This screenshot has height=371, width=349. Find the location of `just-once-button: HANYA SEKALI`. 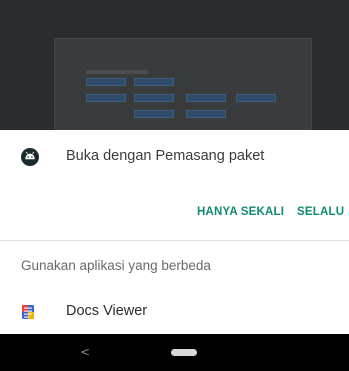

just-once-button: HANYA SEKALI is located at coordinates (240, 212).